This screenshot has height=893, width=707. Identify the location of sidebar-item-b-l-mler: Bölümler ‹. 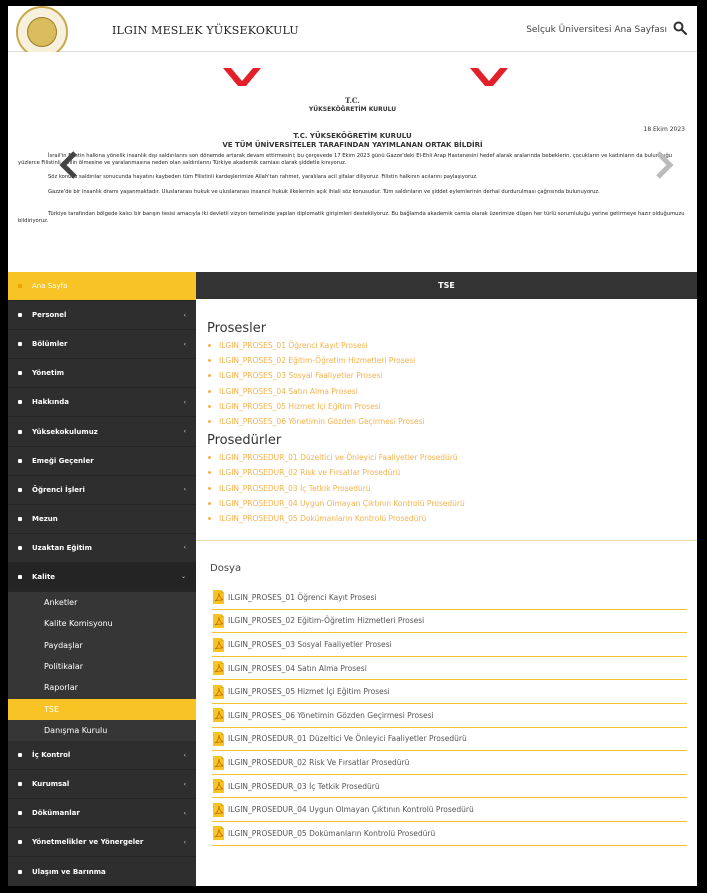
(102, 345).